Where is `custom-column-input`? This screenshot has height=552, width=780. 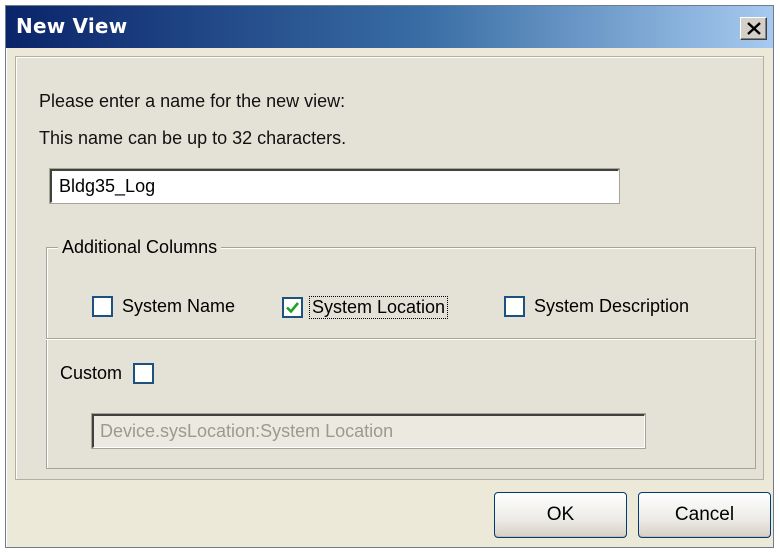 custom-column-input is located at coordinates (368, 431).